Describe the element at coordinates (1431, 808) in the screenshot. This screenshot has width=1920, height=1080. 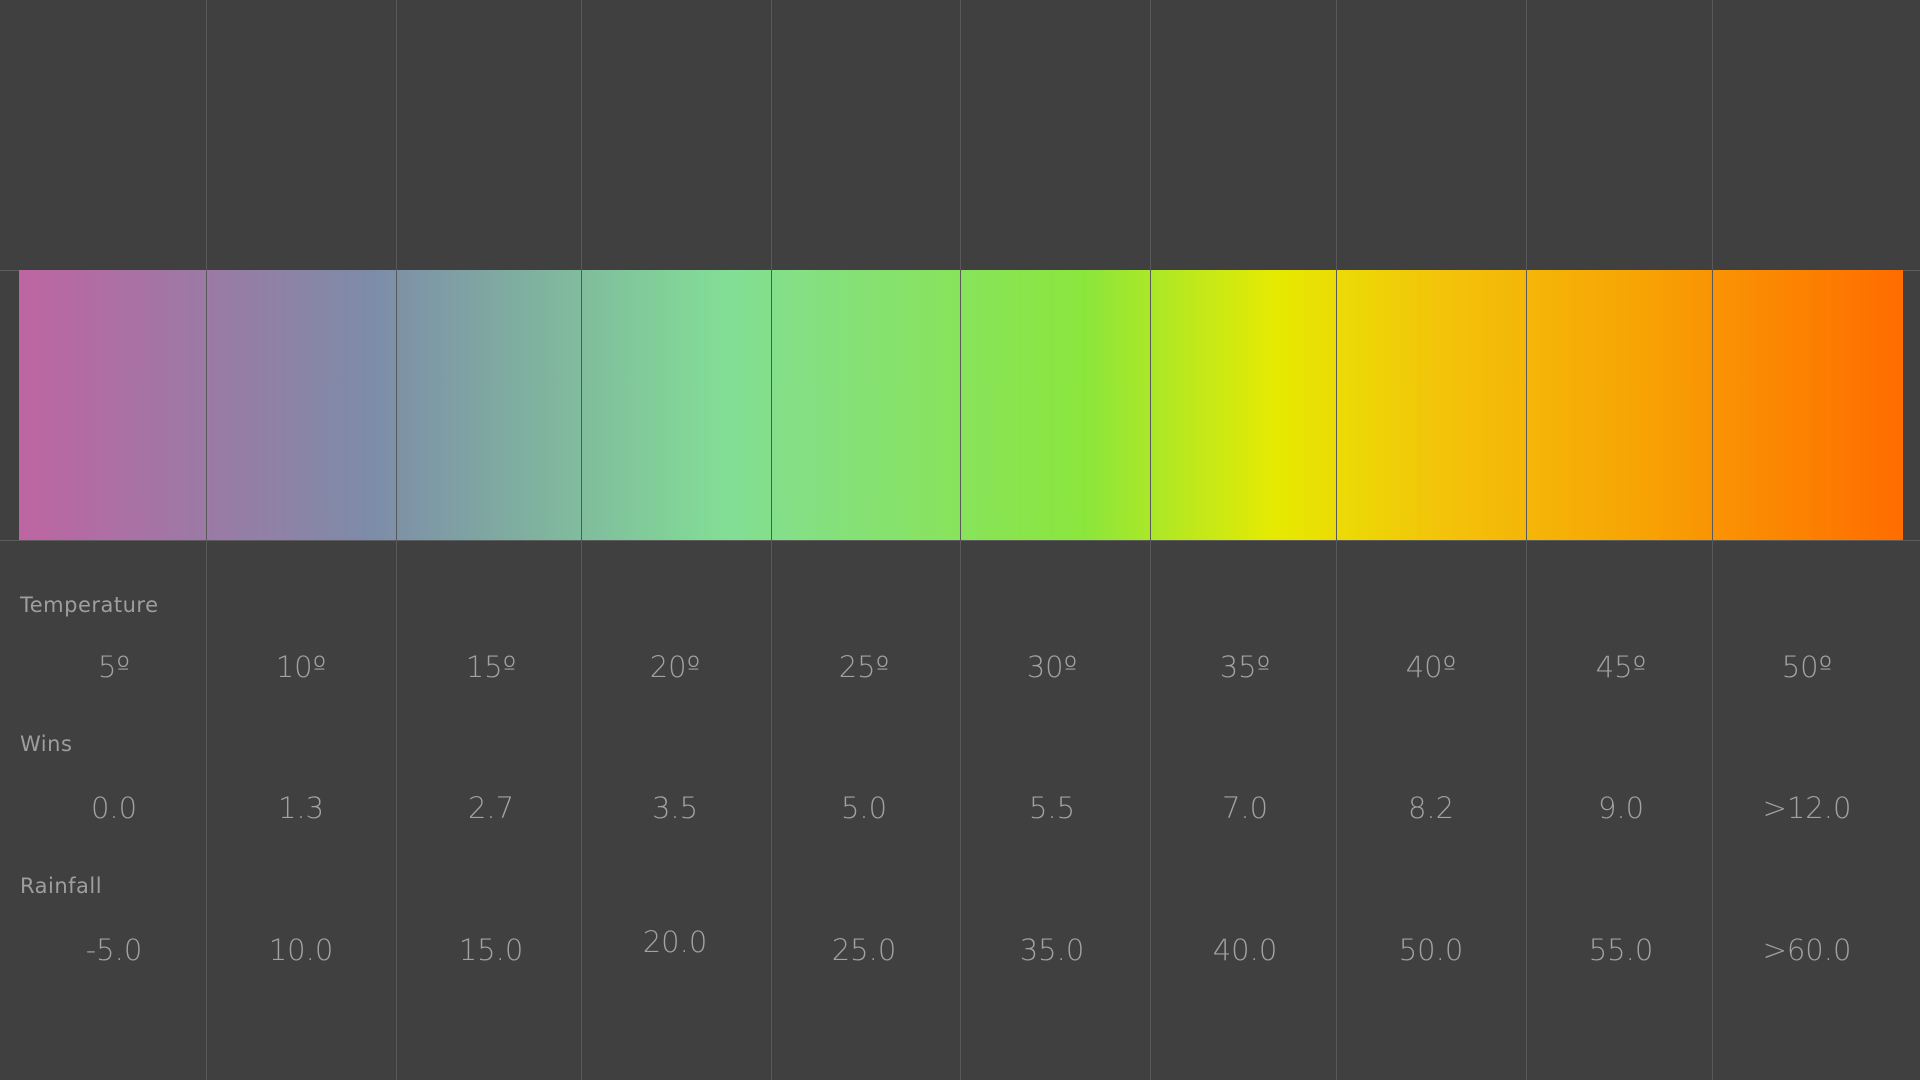
I see `wins-value: 8.2` at that location.